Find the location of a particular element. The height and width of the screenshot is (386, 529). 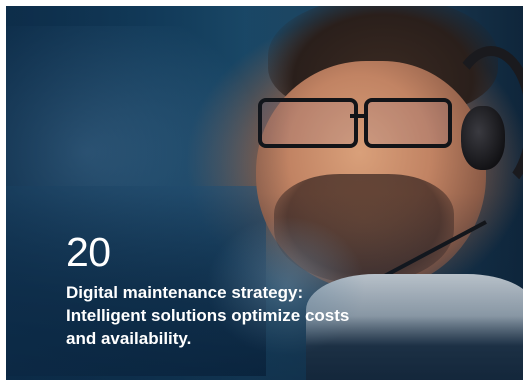

issue-number: 20 is located at coordinates (88, 252).